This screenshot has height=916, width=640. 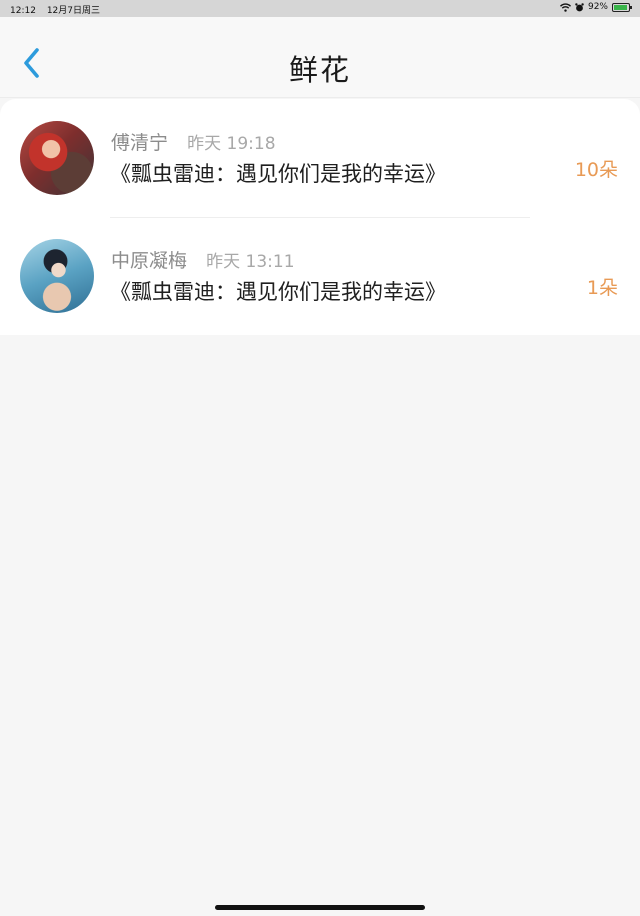 I want to click on page-title: 鲜花, so click(x=319, y=70).